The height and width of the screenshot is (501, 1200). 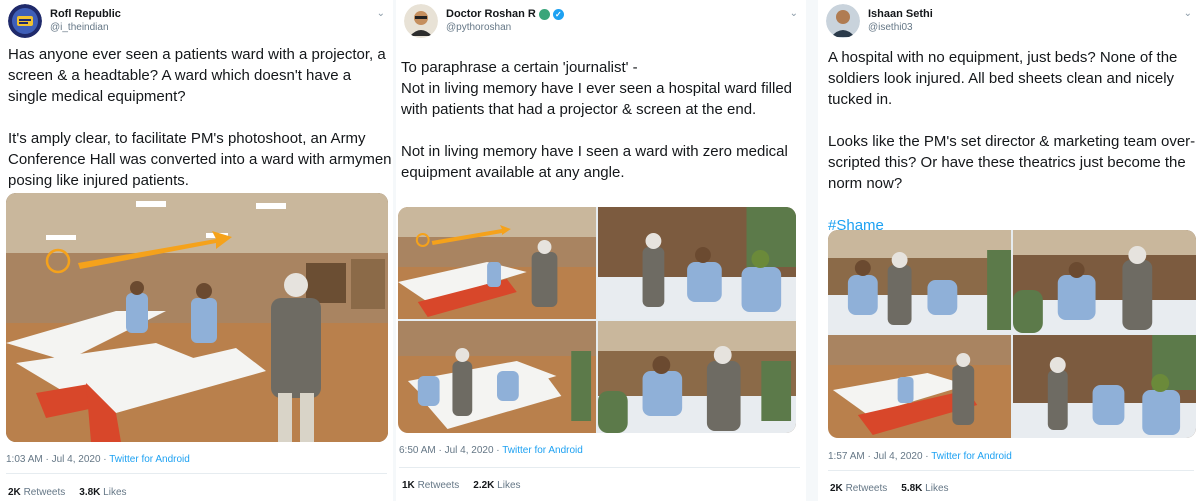 What do you see at coordinates (484, 485) in the screenshot?
I see `likes-count: 2.2K` at bounding box center [484, 485].